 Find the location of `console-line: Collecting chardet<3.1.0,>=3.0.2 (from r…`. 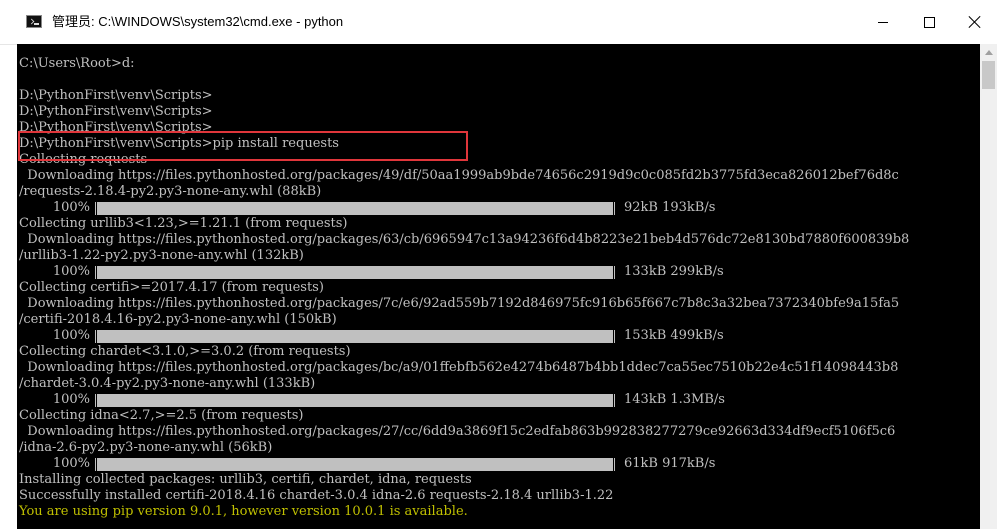

console-line: Collecting chardet<3.1.0,>=3.0.2 (from r… is located at coordinates (185, 351).